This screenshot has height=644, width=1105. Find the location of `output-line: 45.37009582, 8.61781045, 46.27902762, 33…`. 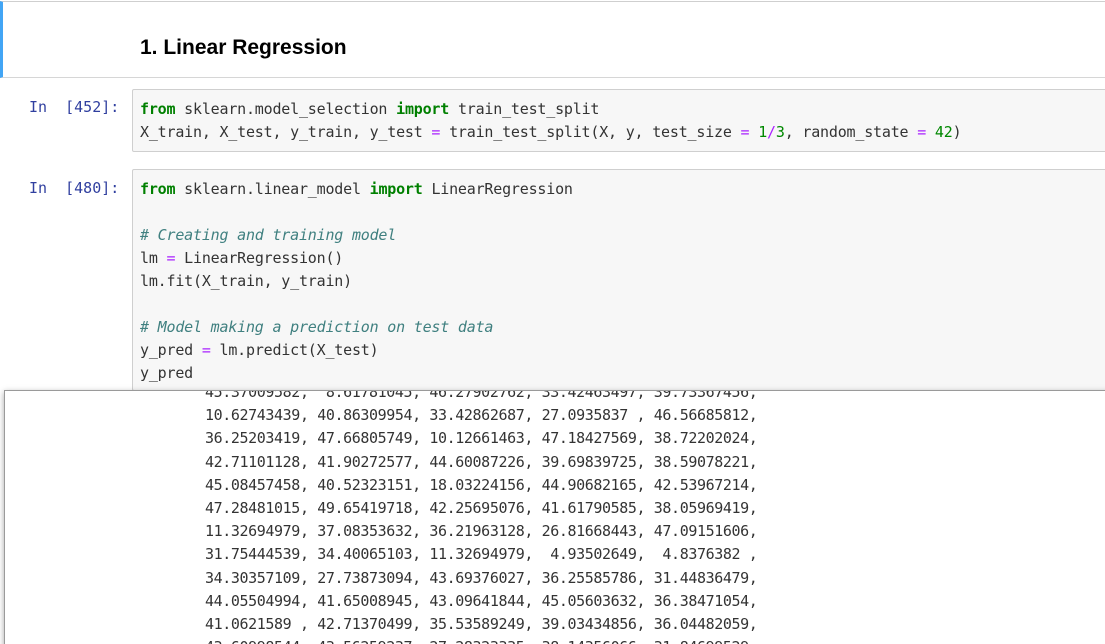

output-line: 45.37009582, 8.61781045, 46.27902762, 33… is located at coordinates (481, 395).